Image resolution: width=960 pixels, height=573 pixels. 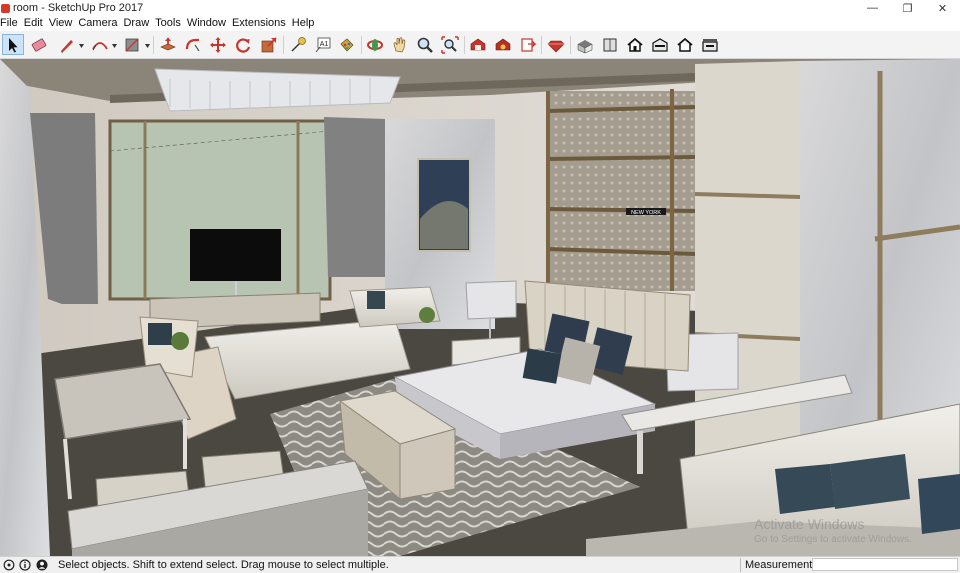 I want to click on move-arrows-icon, so click(x=218, y=44).